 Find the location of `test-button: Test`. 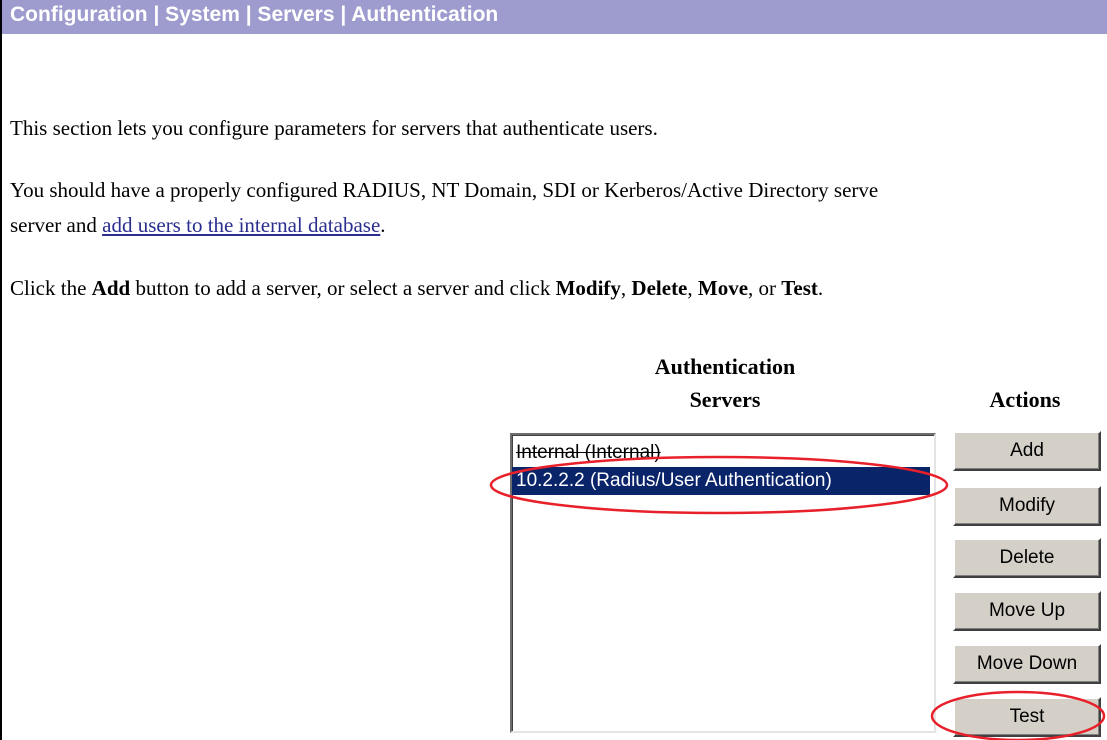

test-button: Test is located at coordinates (1027, 717).